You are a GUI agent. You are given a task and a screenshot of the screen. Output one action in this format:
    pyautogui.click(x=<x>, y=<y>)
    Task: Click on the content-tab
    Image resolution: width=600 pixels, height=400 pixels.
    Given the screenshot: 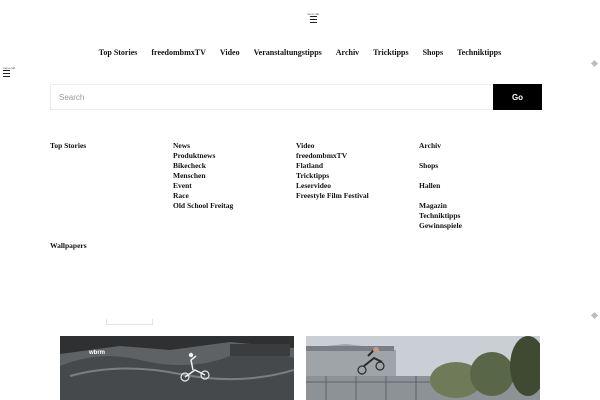 What is the action you would take?
    pyautogui.click(x=129, y=322)
    